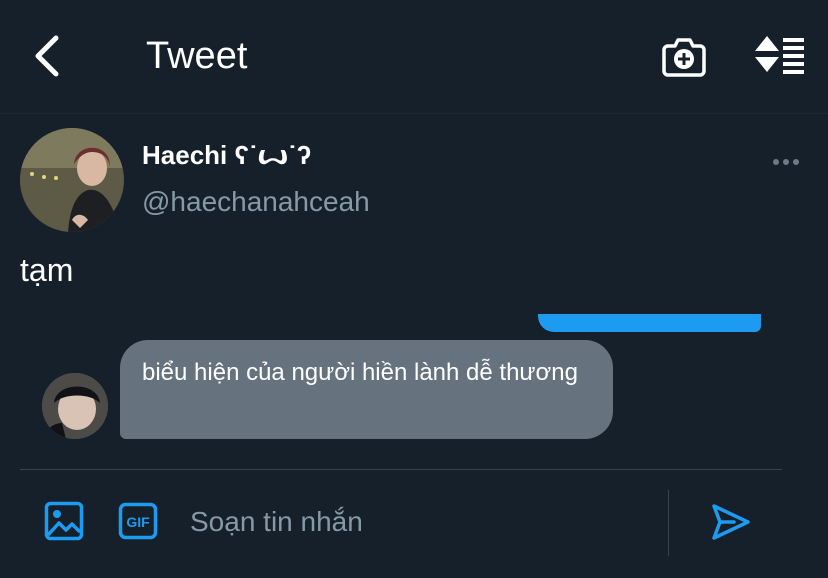 This screenshot has height=578, width=828. What do you see at coordinates (226, 155) in the screenshot?
I see `author-name: Haechi ʕ˙ꙍ˙ʔ` at bounding box center [226, 155].